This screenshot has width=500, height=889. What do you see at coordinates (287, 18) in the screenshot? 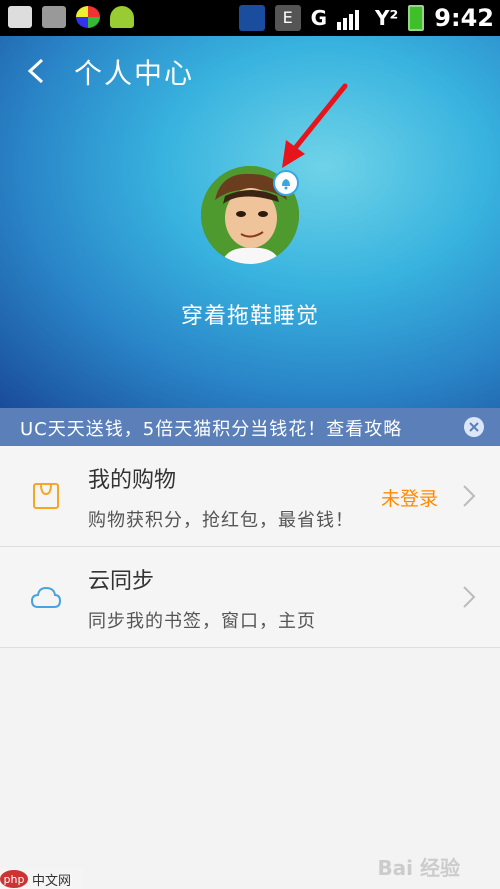
I see `data-badge: E` at bounding box center [287, 18].